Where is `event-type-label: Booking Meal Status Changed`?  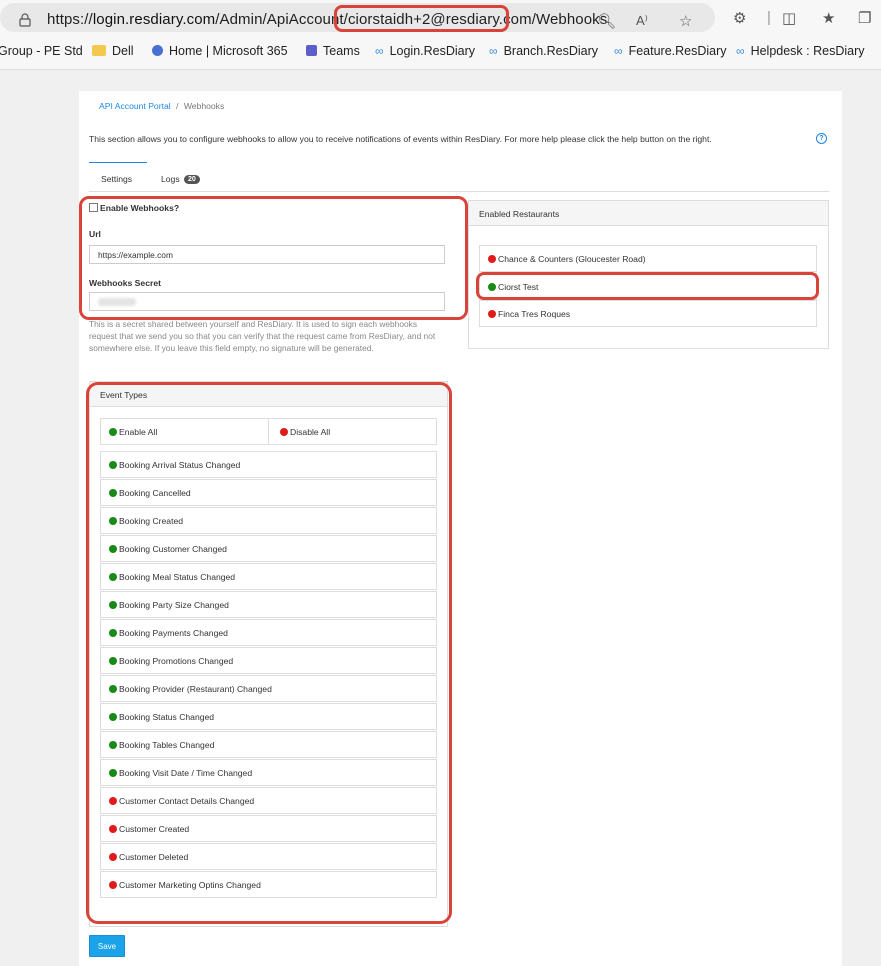
event-type-label: Booking Meal Status Changed is located at coordinates (177, 577).